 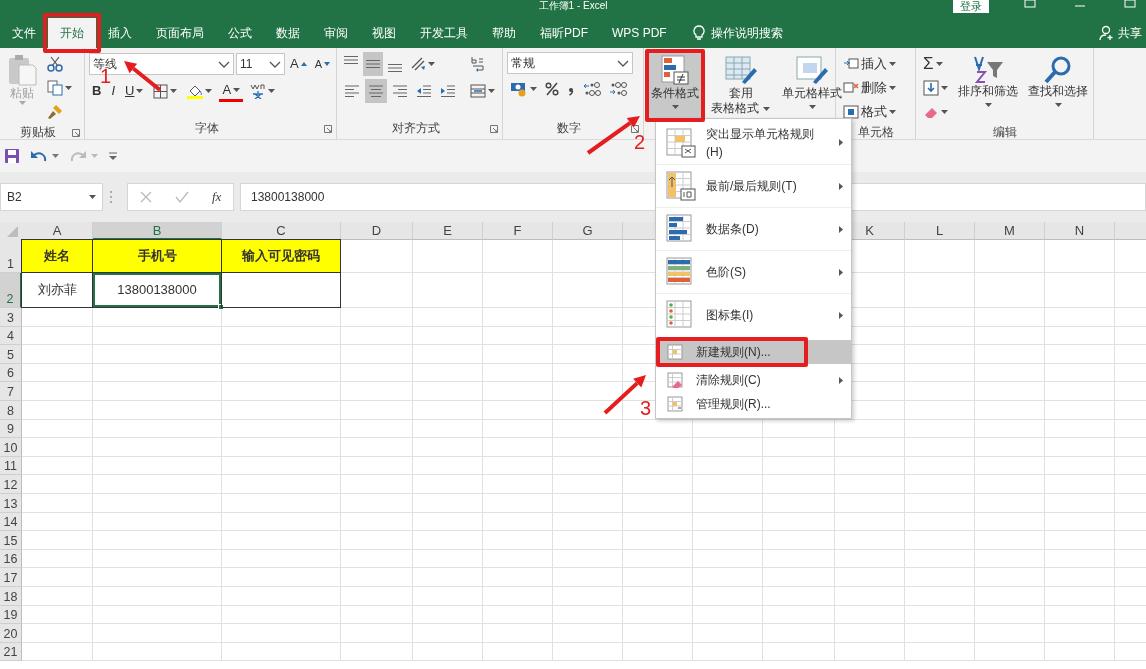 I want to click on indent-icon, so click(x=424, y=91).